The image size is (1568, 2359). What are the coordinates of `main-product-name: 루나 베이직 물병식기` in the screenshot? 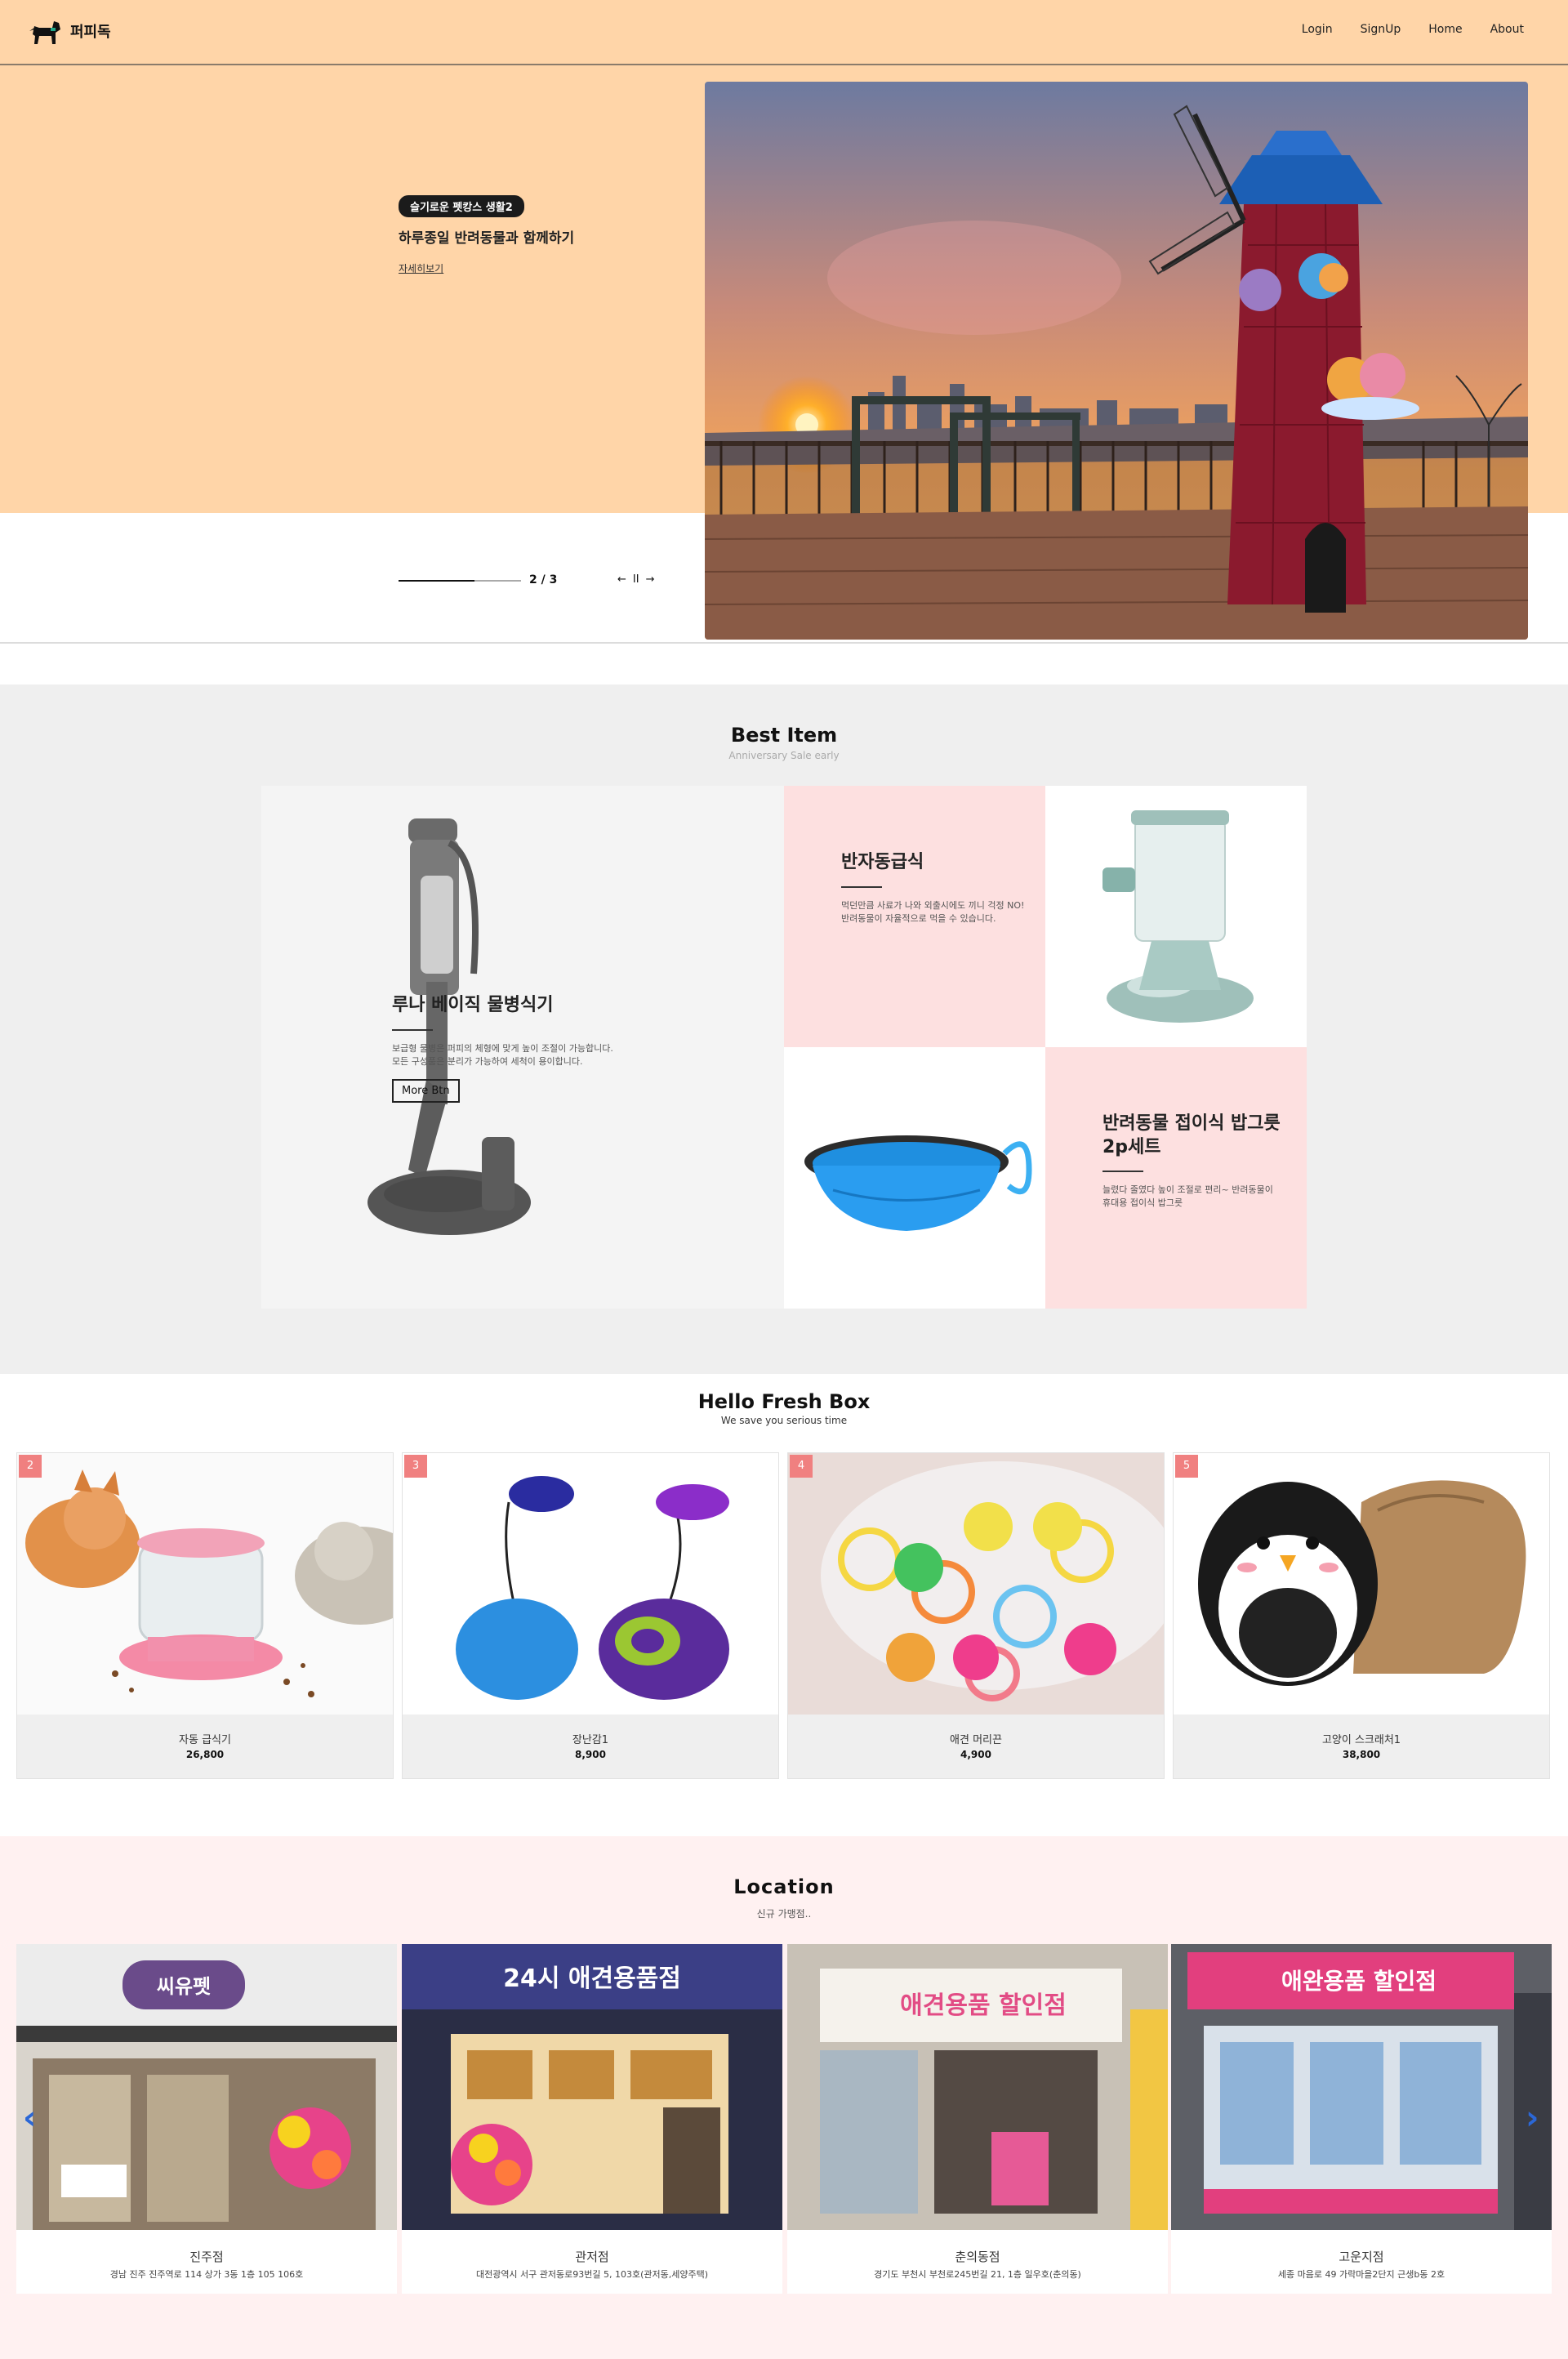 It's located at (473, 1005).